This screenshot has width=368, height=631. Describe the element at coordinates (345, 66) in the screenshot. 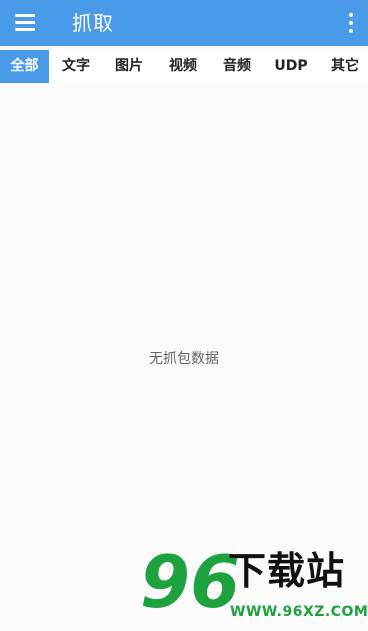

I see `tab-other: 其它` at that location.